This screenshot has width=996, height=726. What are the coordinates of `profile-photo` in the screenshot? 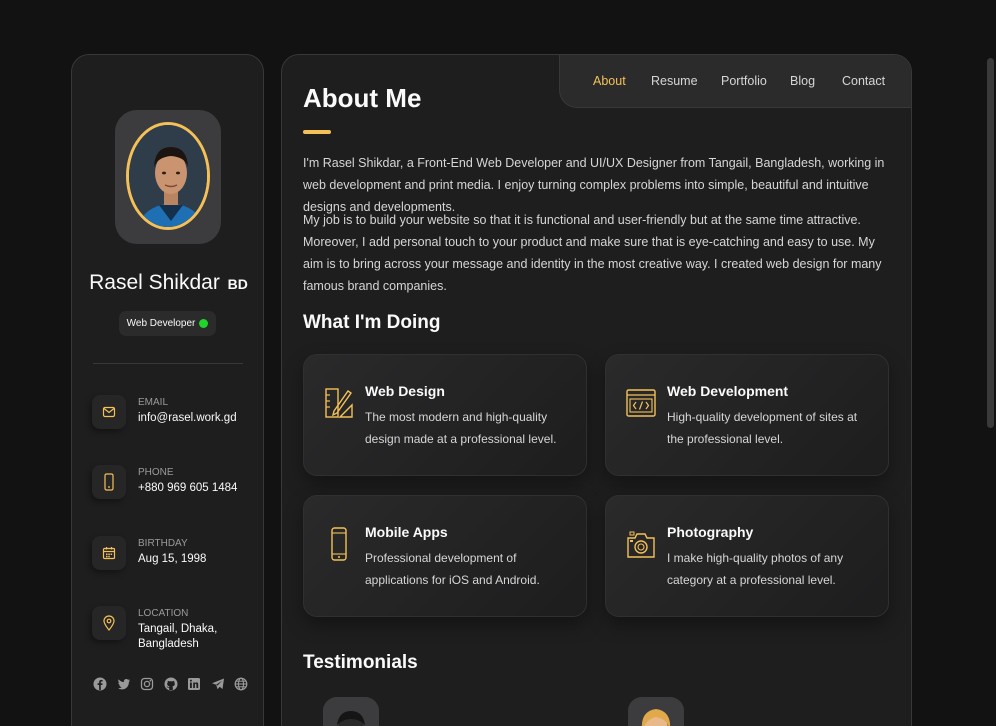 It's located at (168, 176).